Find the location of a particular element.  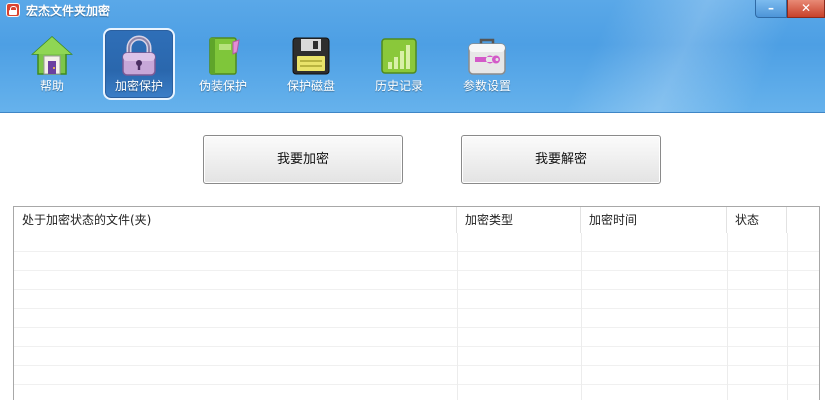

home-icon is located at coordinates (52, 55).